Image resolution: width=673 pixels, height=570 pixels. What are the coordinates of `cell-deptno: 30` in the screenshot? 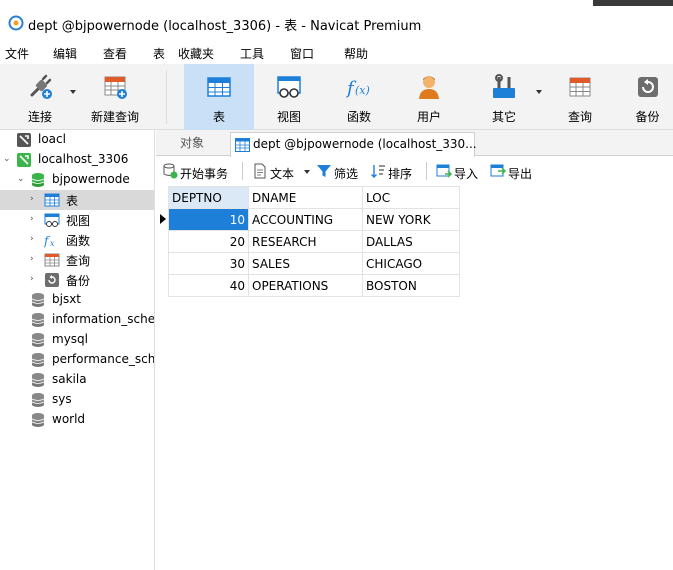 It's located at (208, 263).